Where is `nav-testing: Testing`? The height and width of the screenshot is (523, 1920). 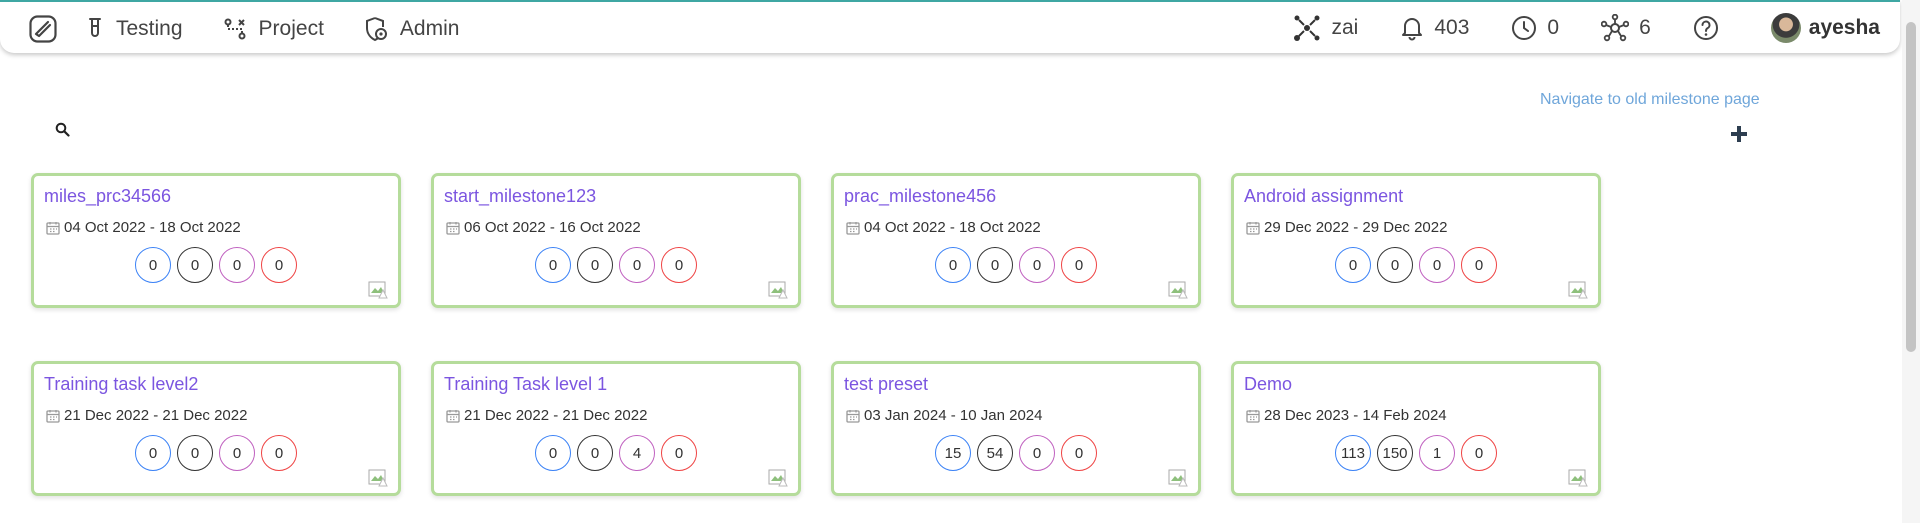
nav-testing: Testing is located at coordinates (134, 29).